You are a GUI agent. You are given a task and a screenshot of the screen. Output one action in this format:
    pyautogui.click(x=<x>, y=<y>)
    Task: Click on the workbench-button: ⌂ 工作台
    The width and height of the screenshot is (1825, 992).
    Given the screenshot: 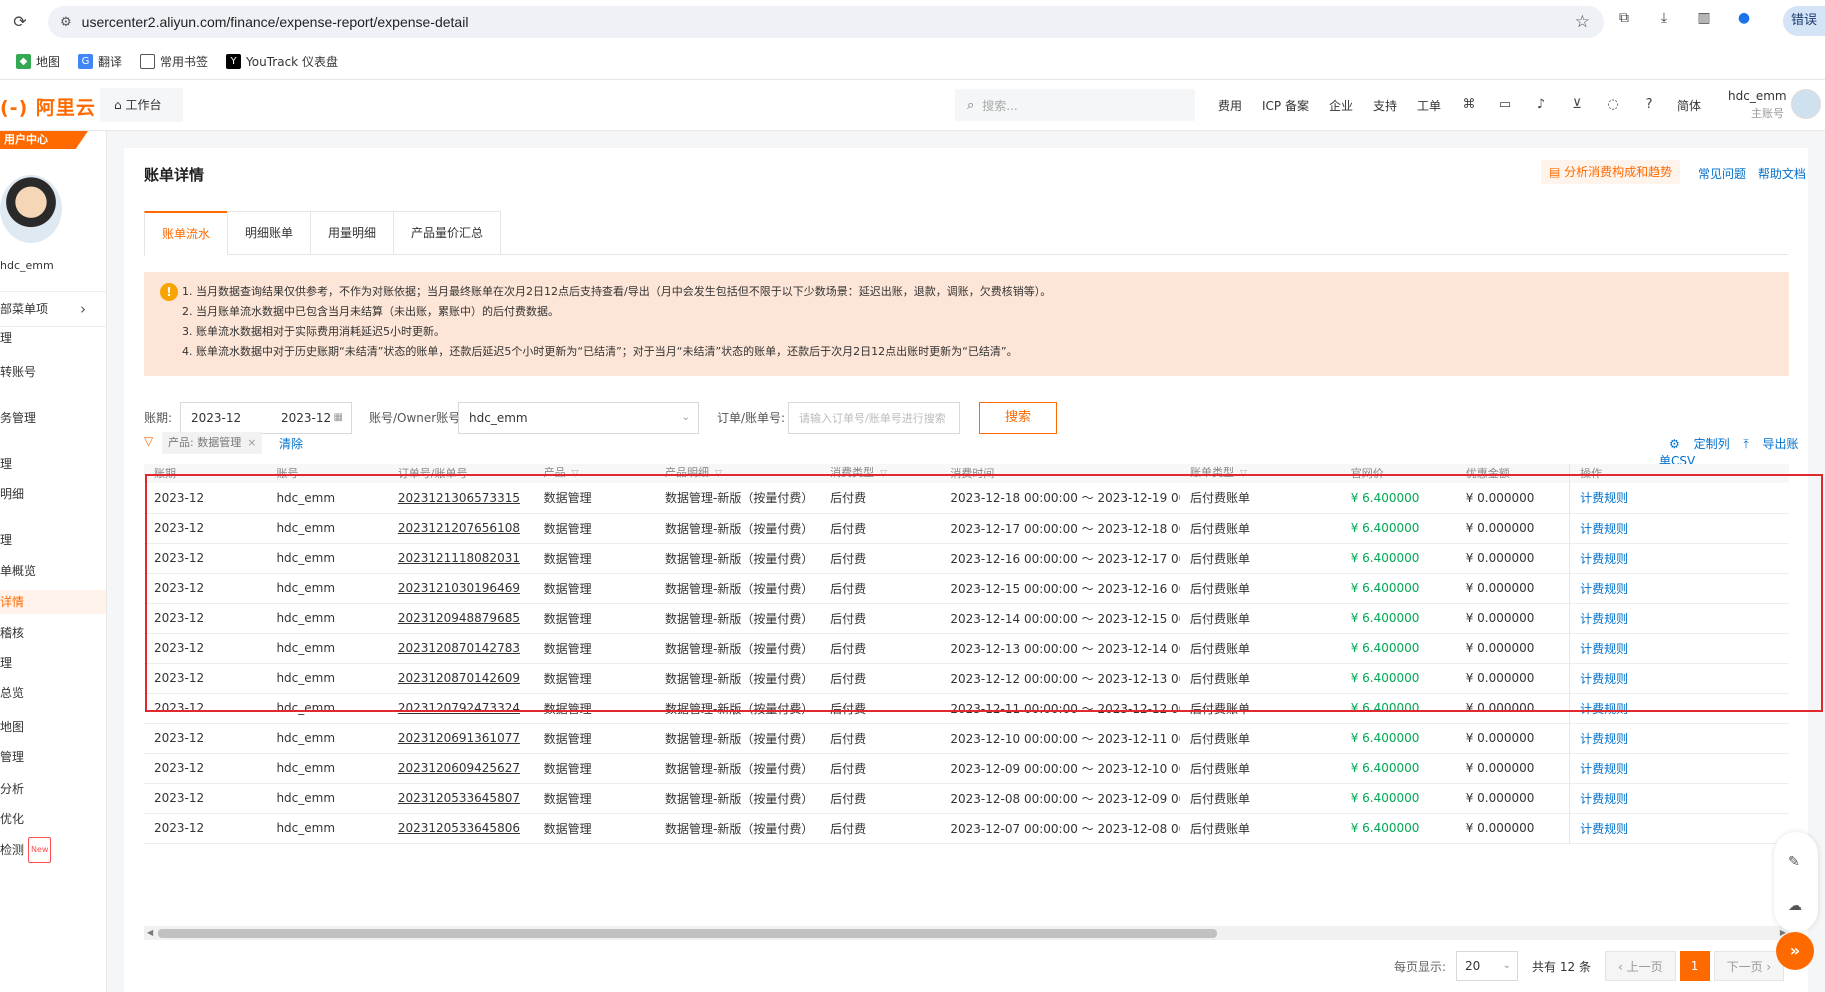 What is the action you would take?
    pyautogui.click(x=141, y=105)
    